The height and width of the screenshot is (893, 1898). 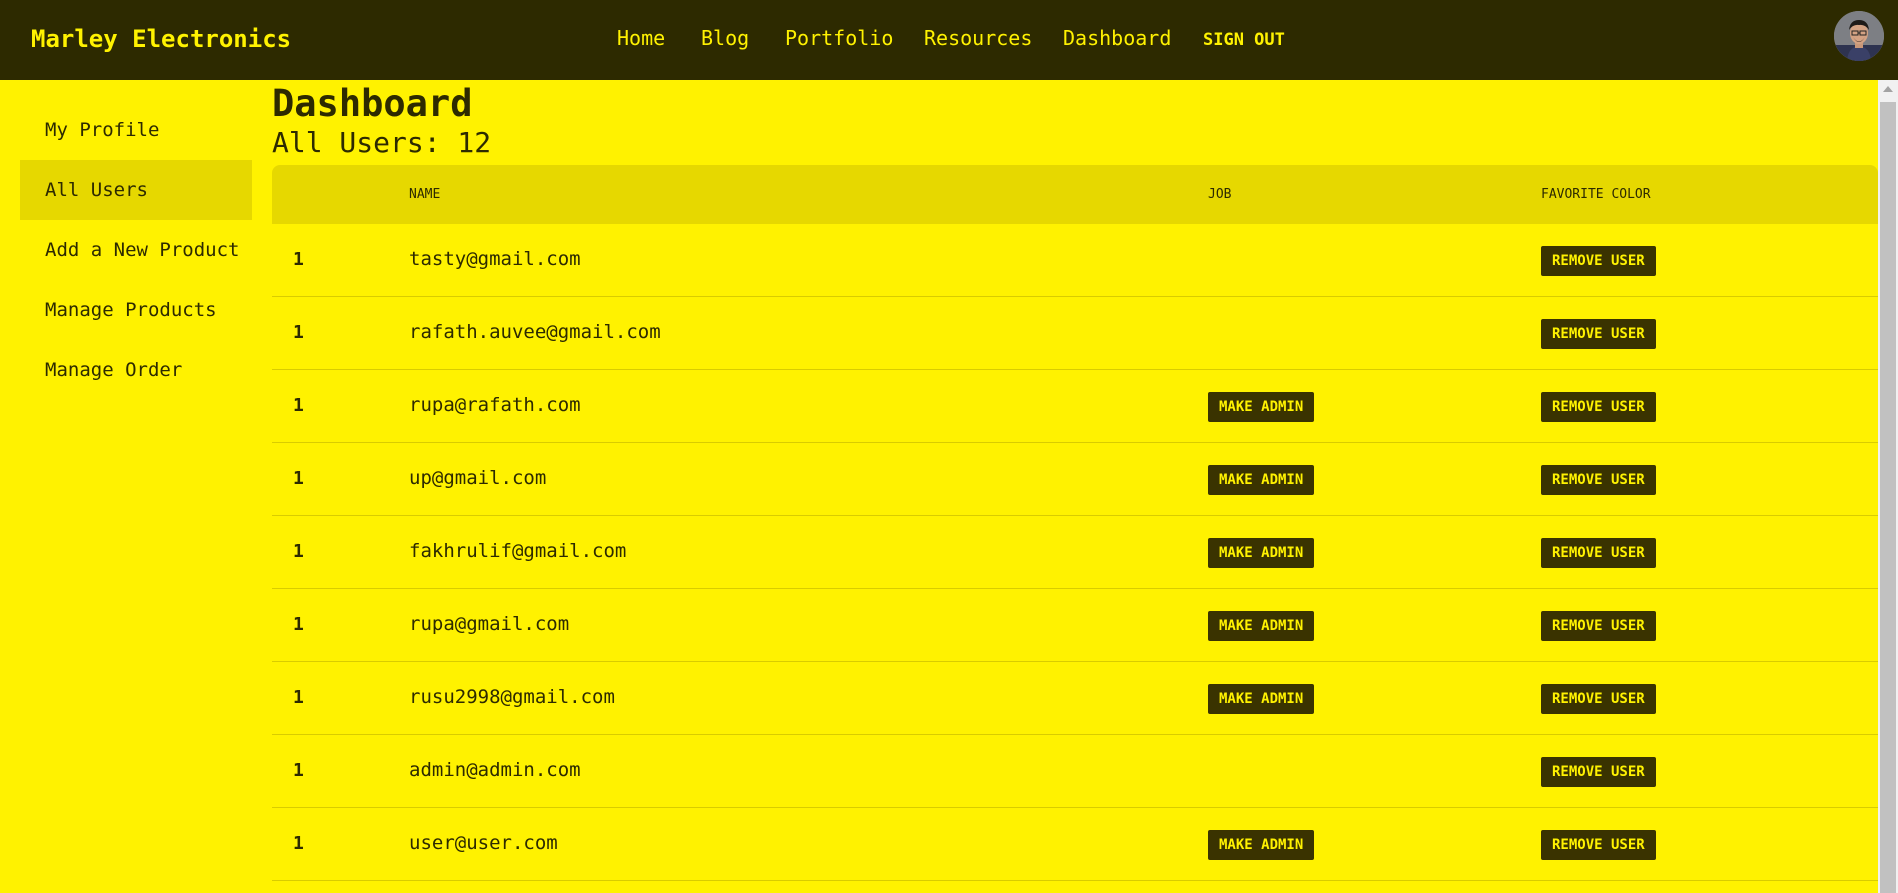 I want to click on column-header-favorite-color: Favorite Color, so click(x=1596, y=194).